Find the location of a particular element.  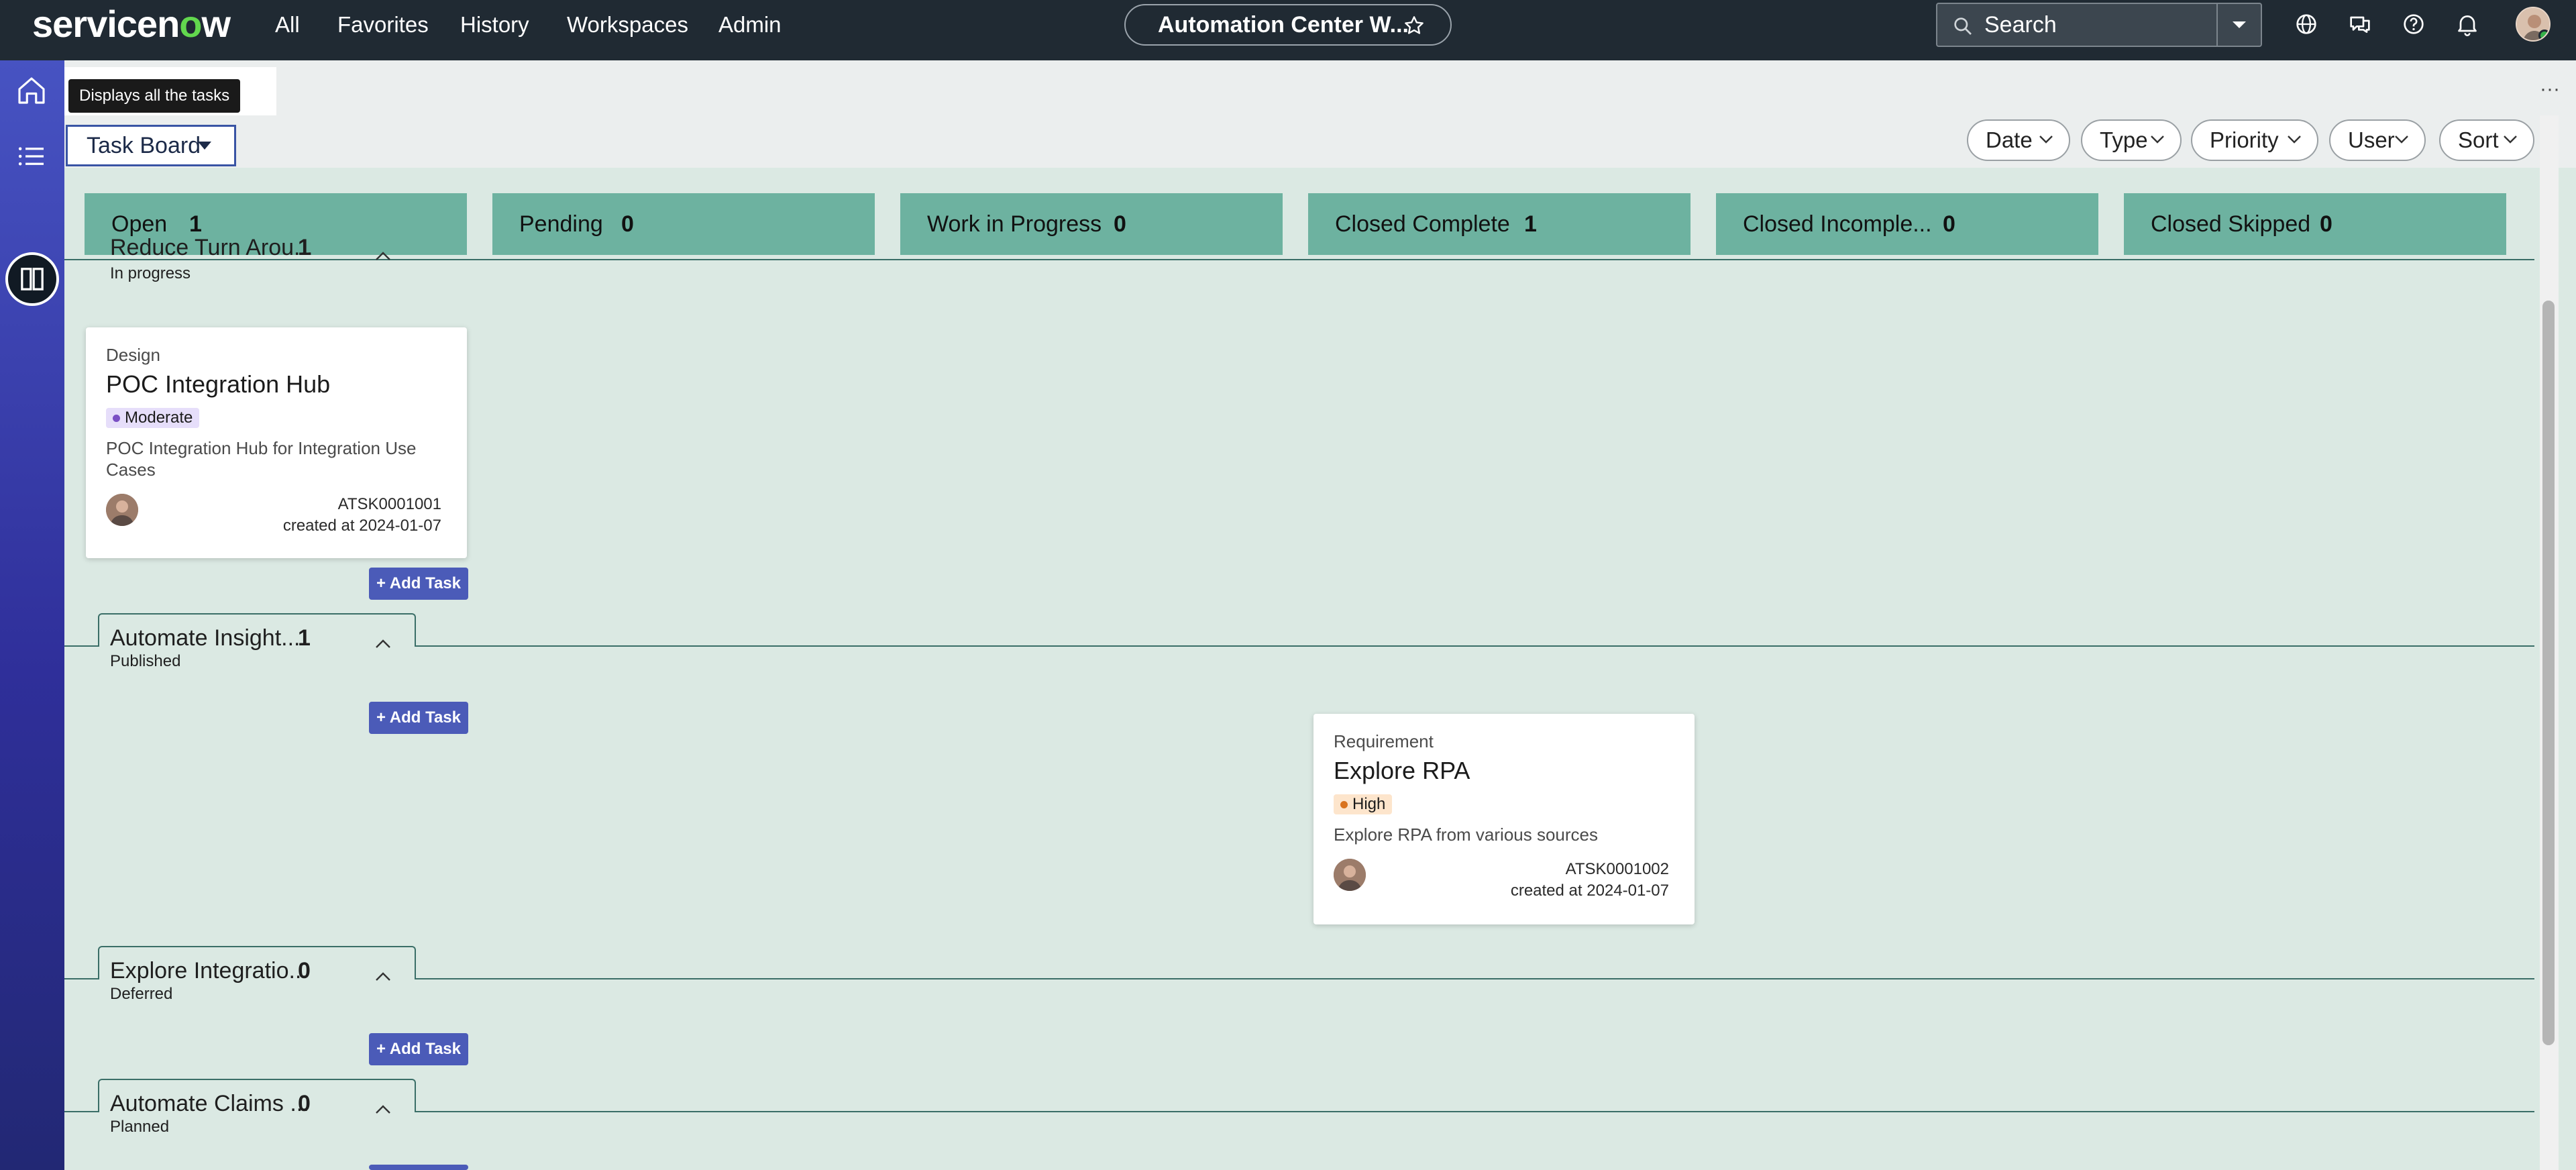

user-avatar is located at coordinates (2533, 24).